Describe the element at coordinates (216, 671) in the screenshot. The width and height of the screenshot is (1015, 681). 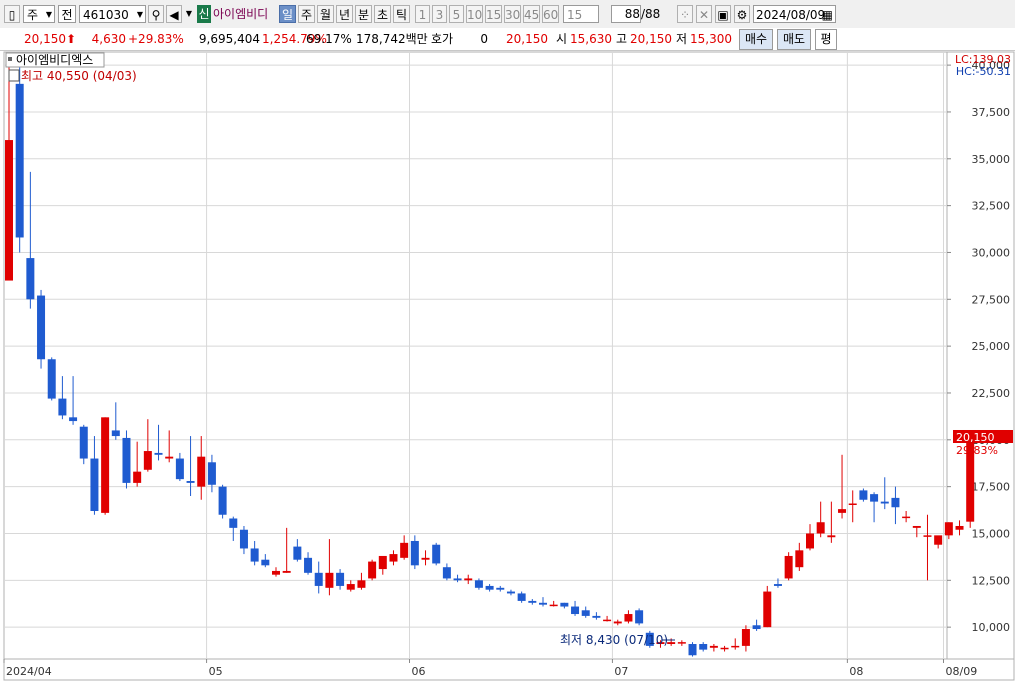
I see `x-tick-label: 05` at that location.